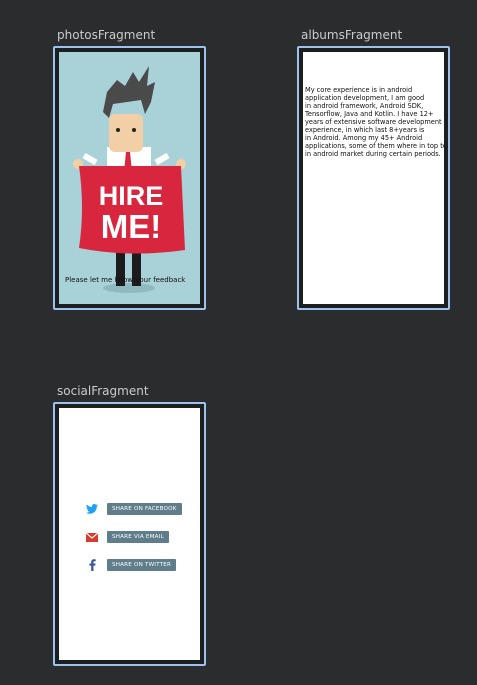 The width and height of the screenshot is (477, 685). I want to click on albums-fragment-title: albumsFragment, so click(352, 35).